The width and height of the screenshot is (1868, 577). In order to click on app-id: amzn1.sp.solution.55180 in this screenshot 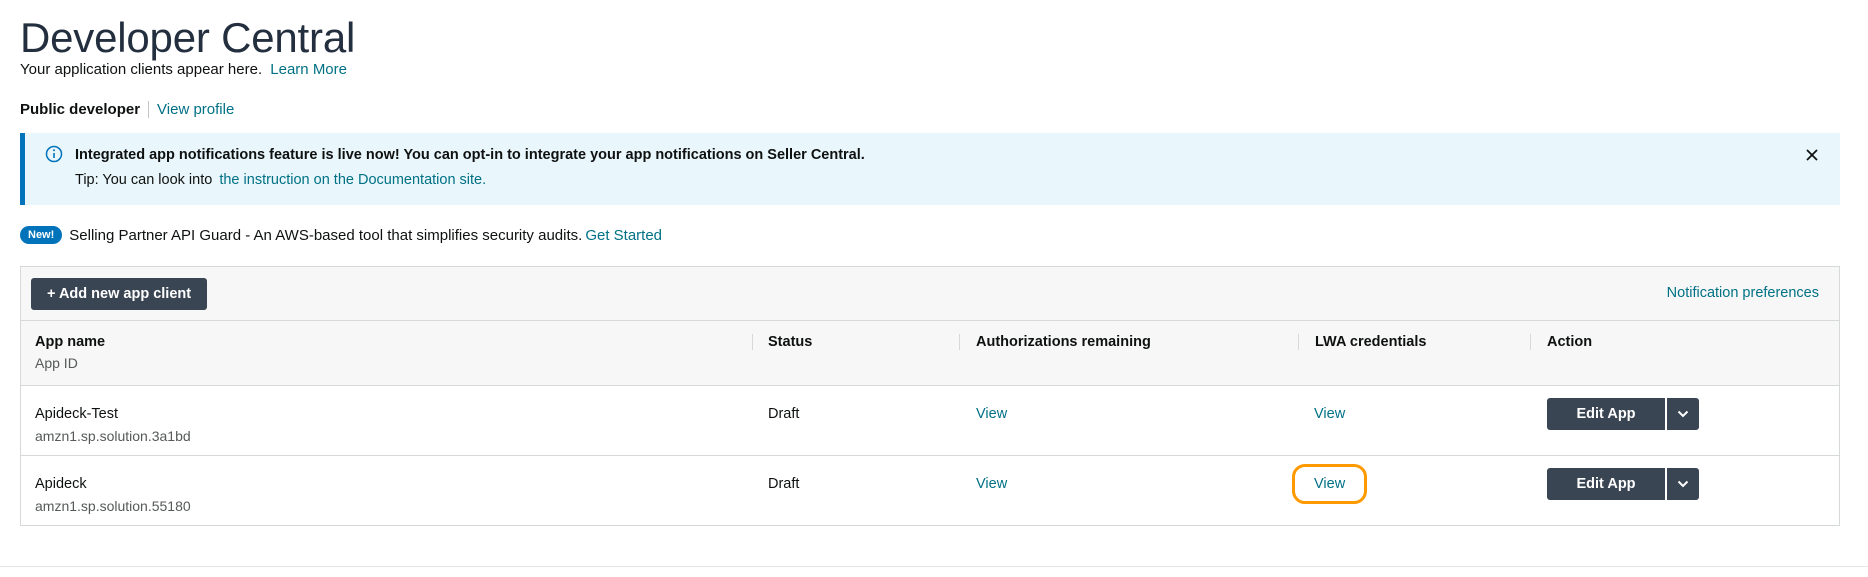, I will do `click(113, 506)`.